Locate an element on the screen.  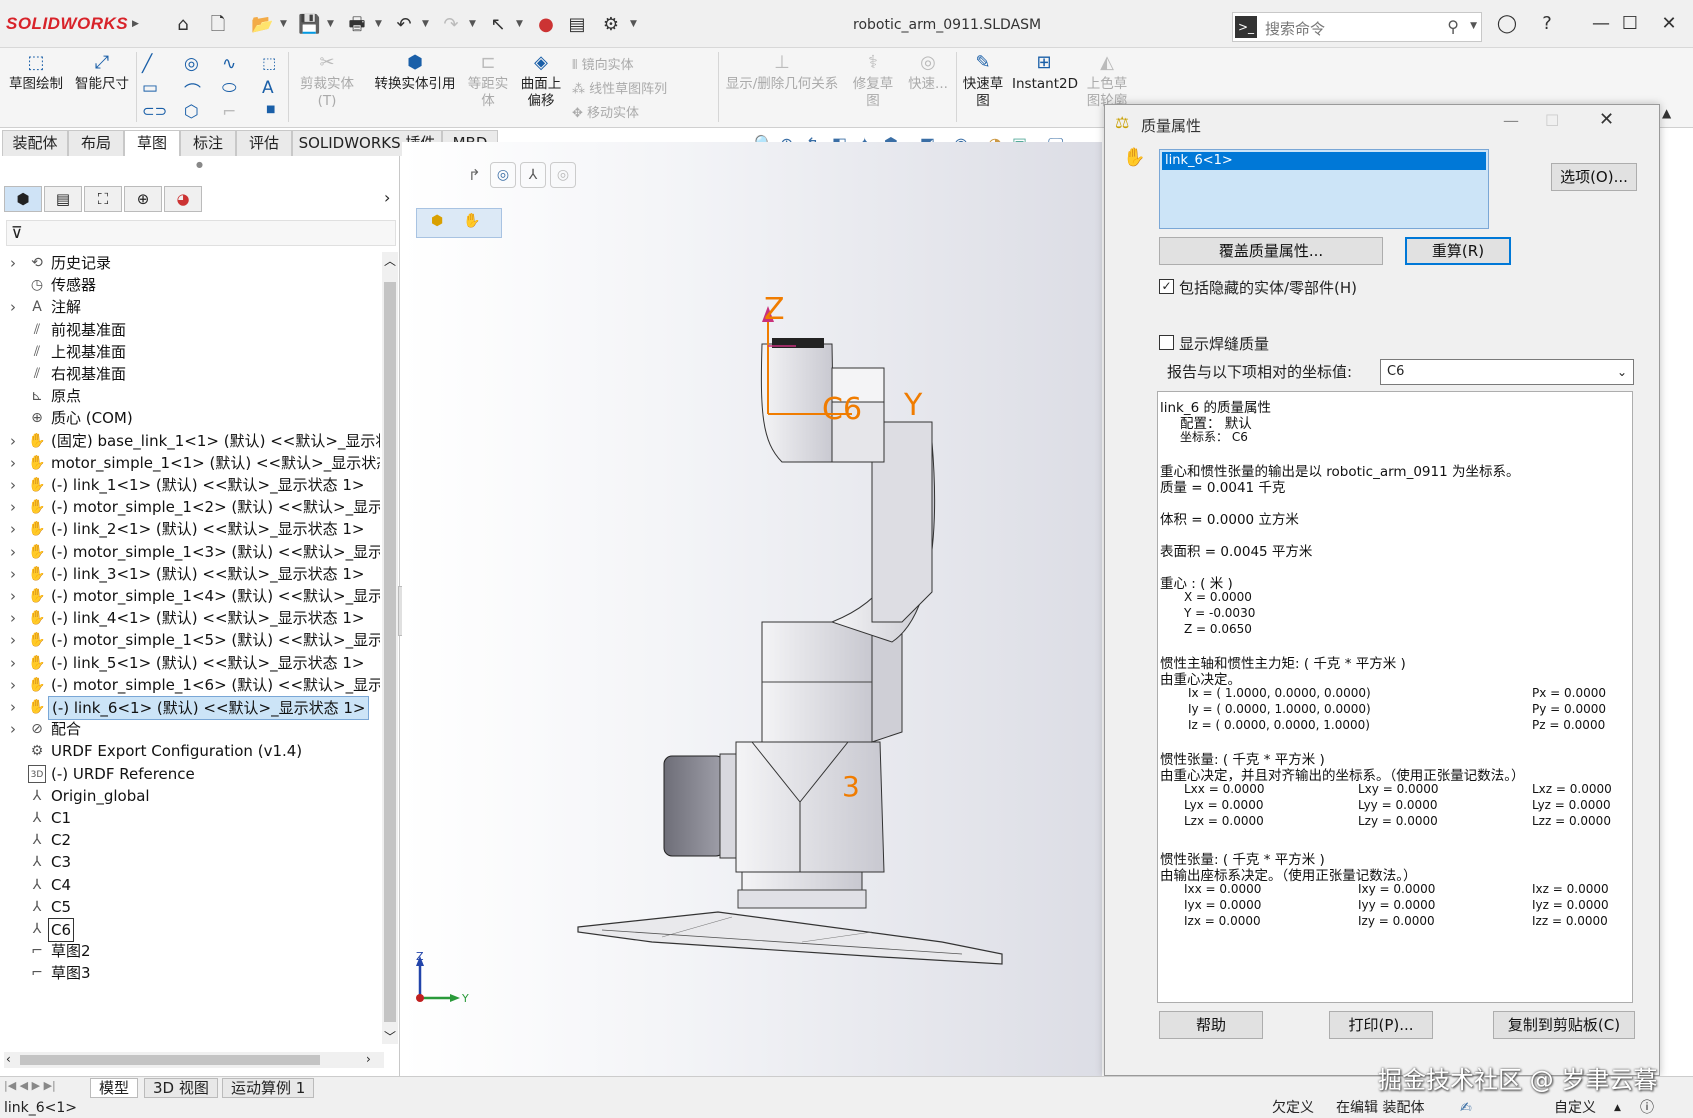
property-manager-tab-icon: ▤ is located at coordinates (63, 199).